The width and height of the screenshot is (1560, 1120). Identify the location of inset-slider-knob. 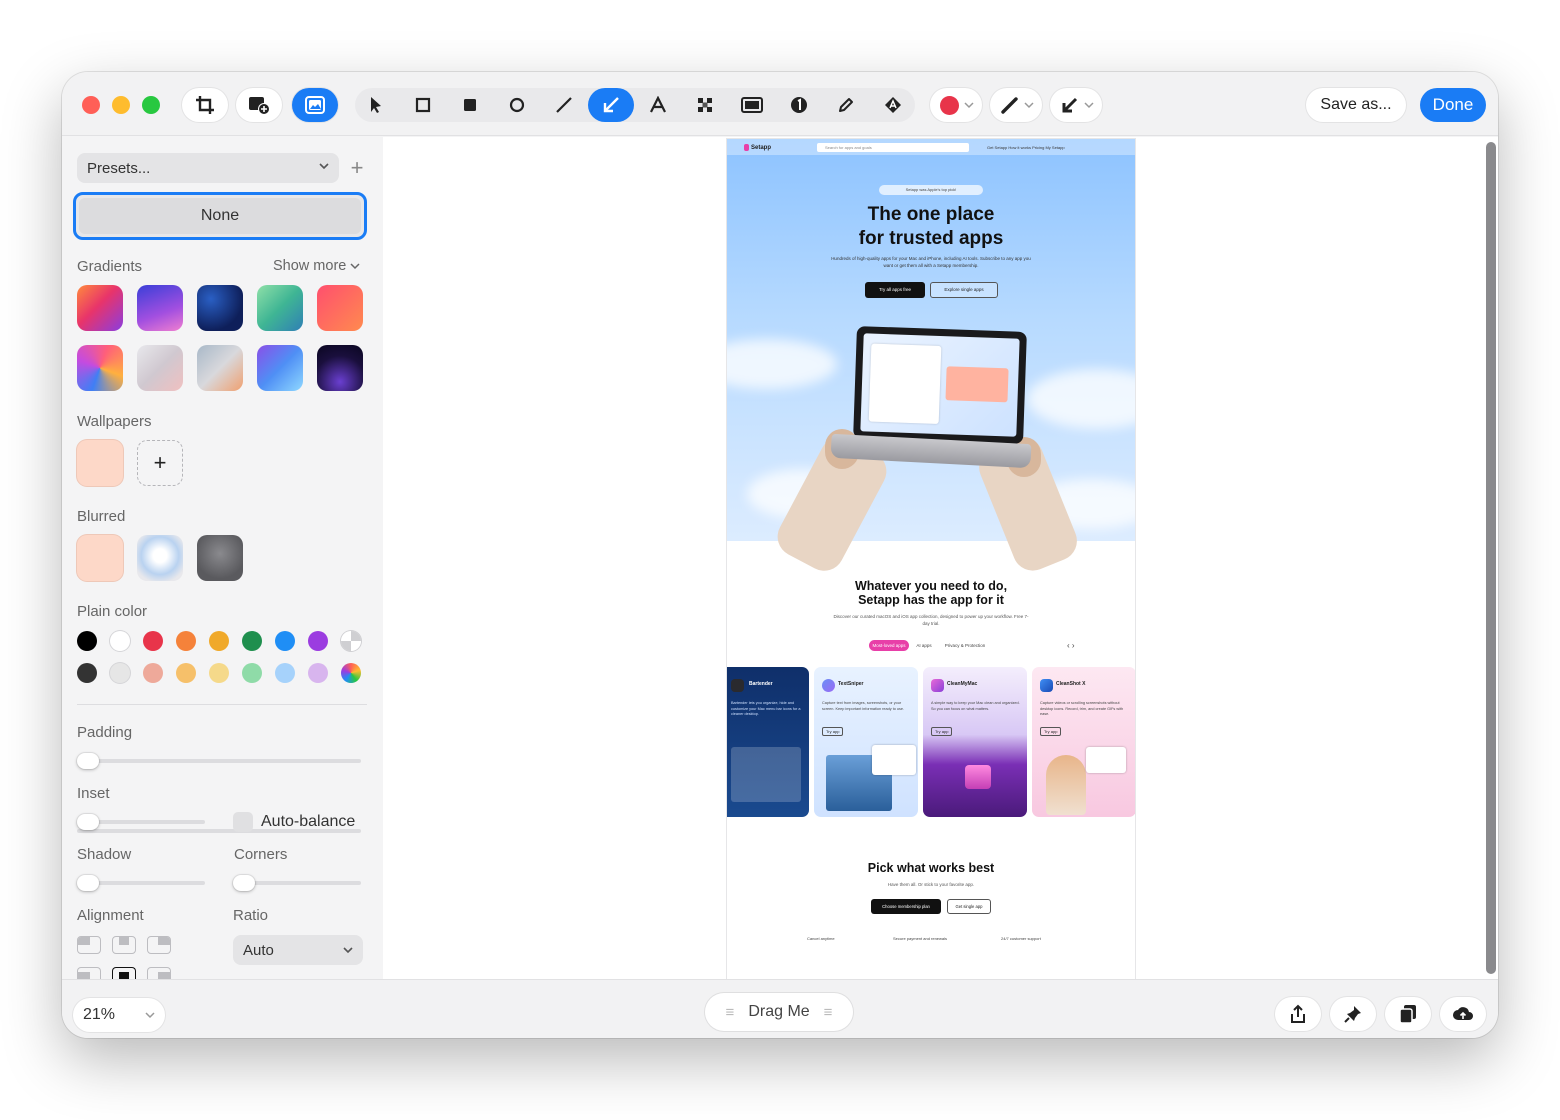
(88, 822).